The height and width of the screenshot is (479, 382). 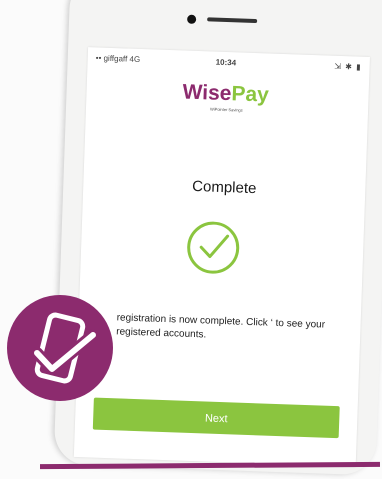 I want to click on check-circle-icon, so click(x=213, y=247).